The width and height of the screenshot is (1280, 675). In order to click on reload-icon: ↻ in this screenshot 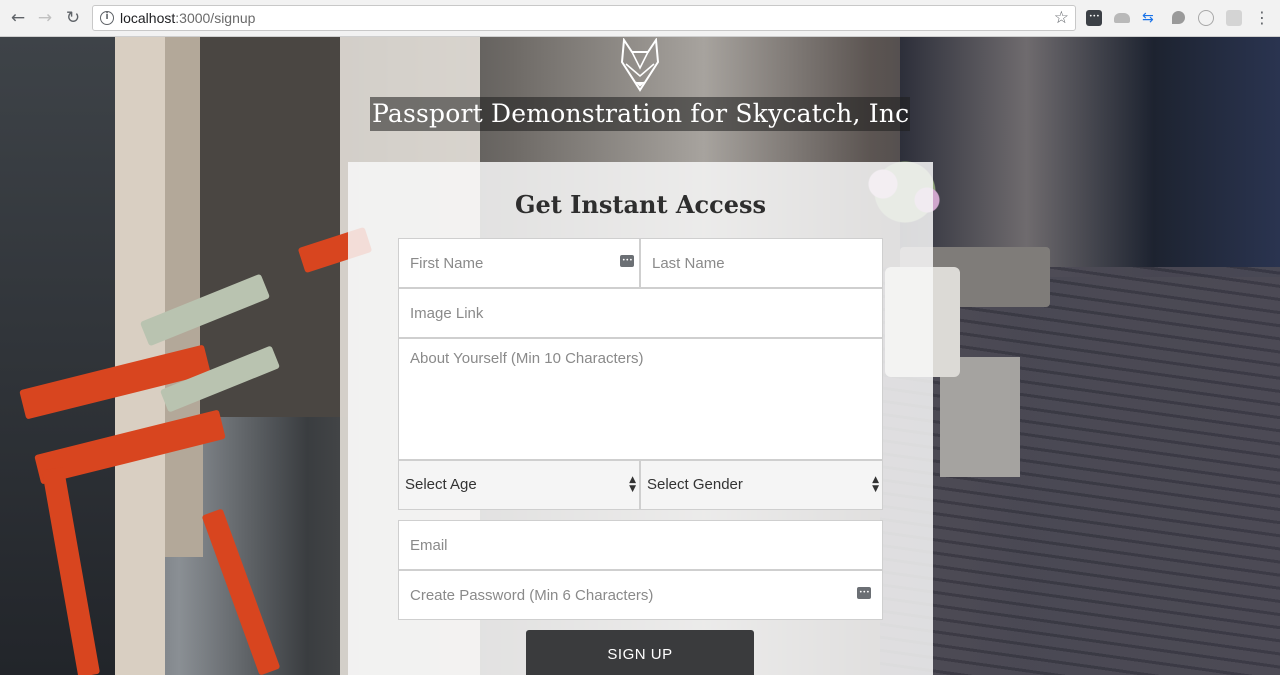, I will do `click(73, 18)`.